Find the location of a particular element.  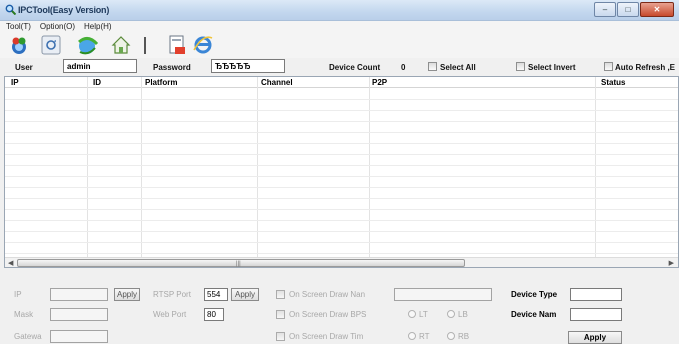

rtsp-port-input: 554 is located at coordinates (216, 294).